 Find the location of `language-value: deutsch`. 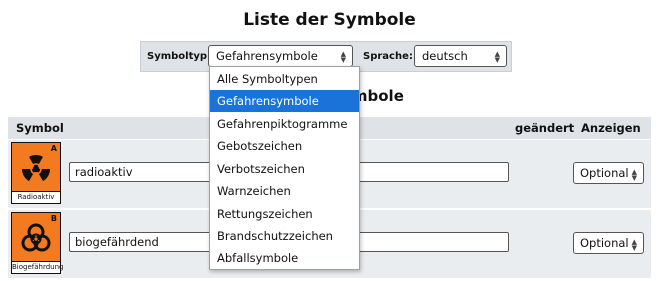

language-value: deutsch is located at coordinates (445, 56).